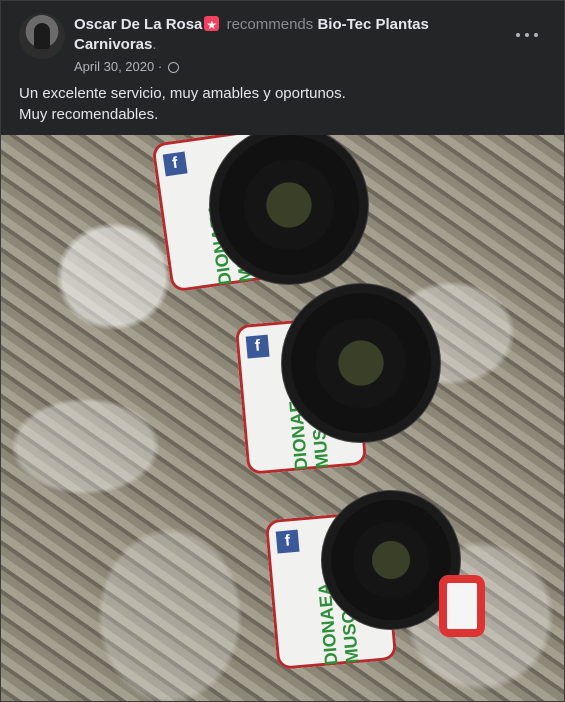  What do you see at coordinates (114, 66) in the screenshot?
I see `post-date-link: April 30, 2020` at bounding box center [114, 66].